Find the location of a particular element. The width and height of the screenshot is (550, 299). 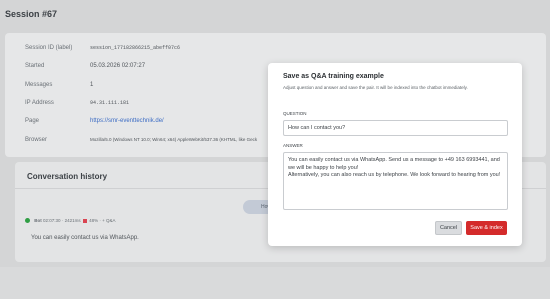

bot-message-meta: Bot 02:07:30 · 2421ms 48% · + Q&A is located at coordinates (70, 221).